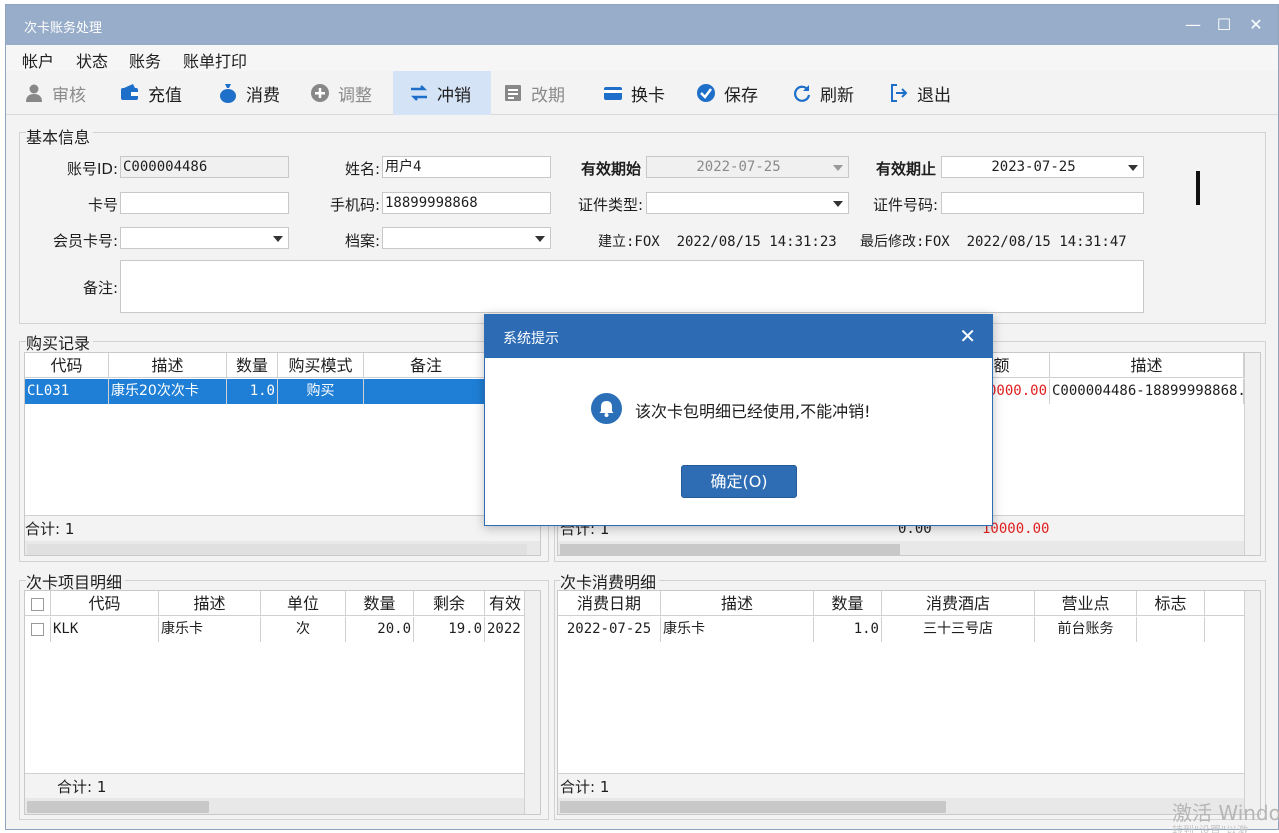  I want to click on col-unit: 单位, so click(303, 603).